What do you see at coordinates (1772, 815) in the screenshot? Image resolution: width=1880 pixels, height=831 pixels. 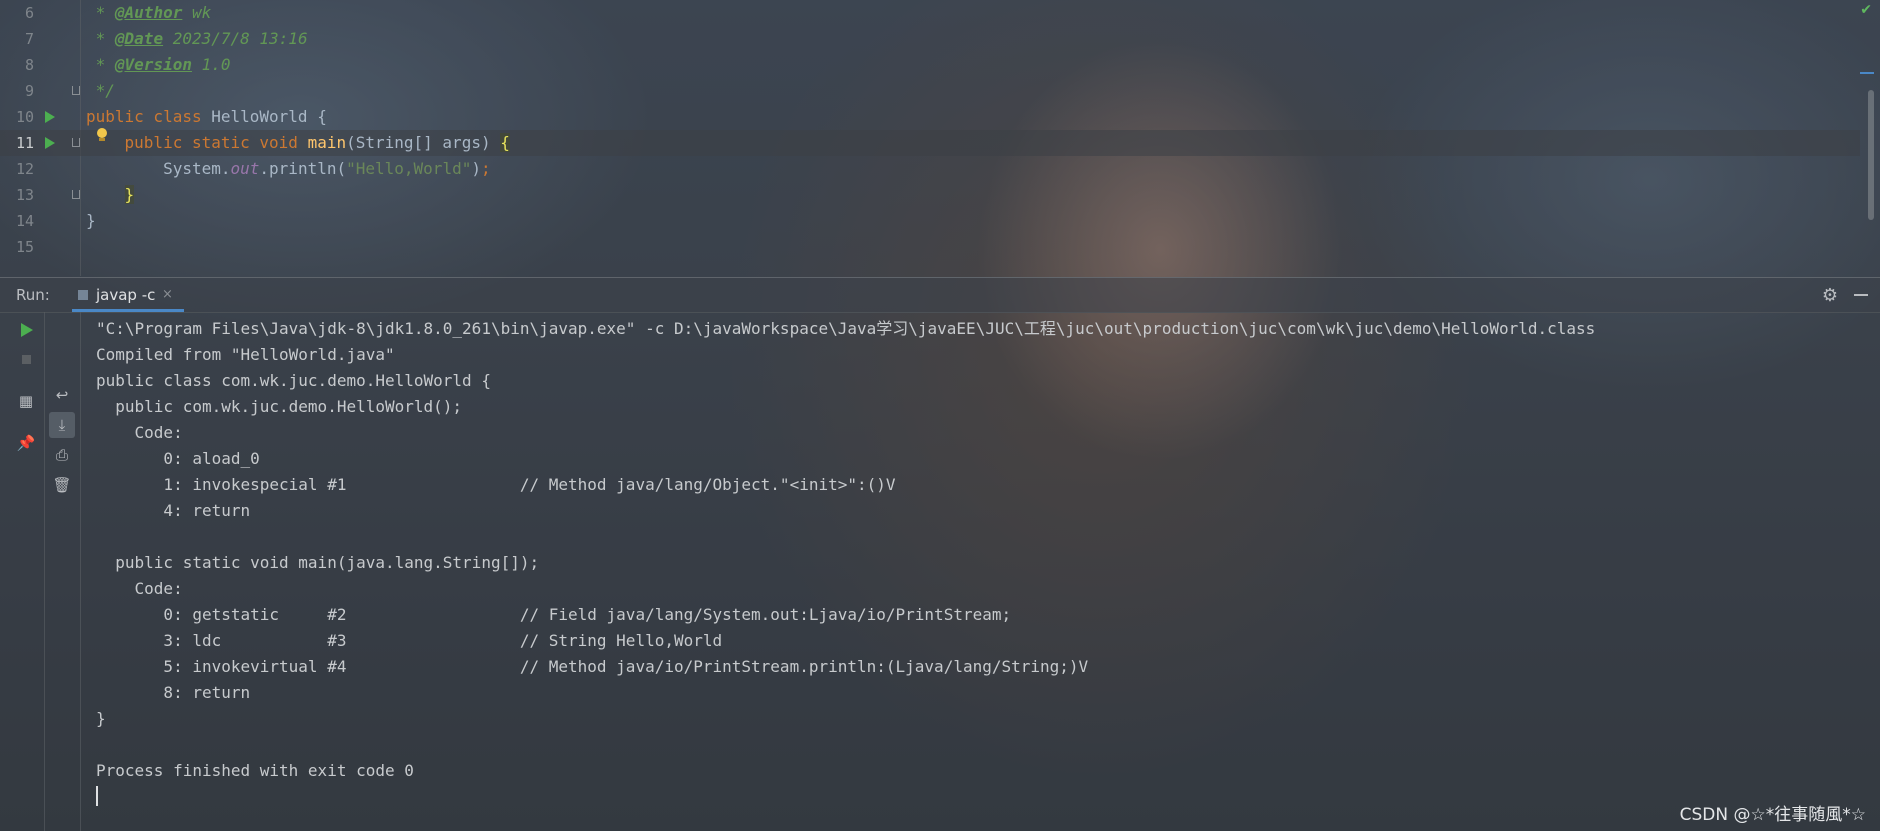 I see `watermark: CSDN @☆*往事随風*☆` at bounding box center [1772, 815].